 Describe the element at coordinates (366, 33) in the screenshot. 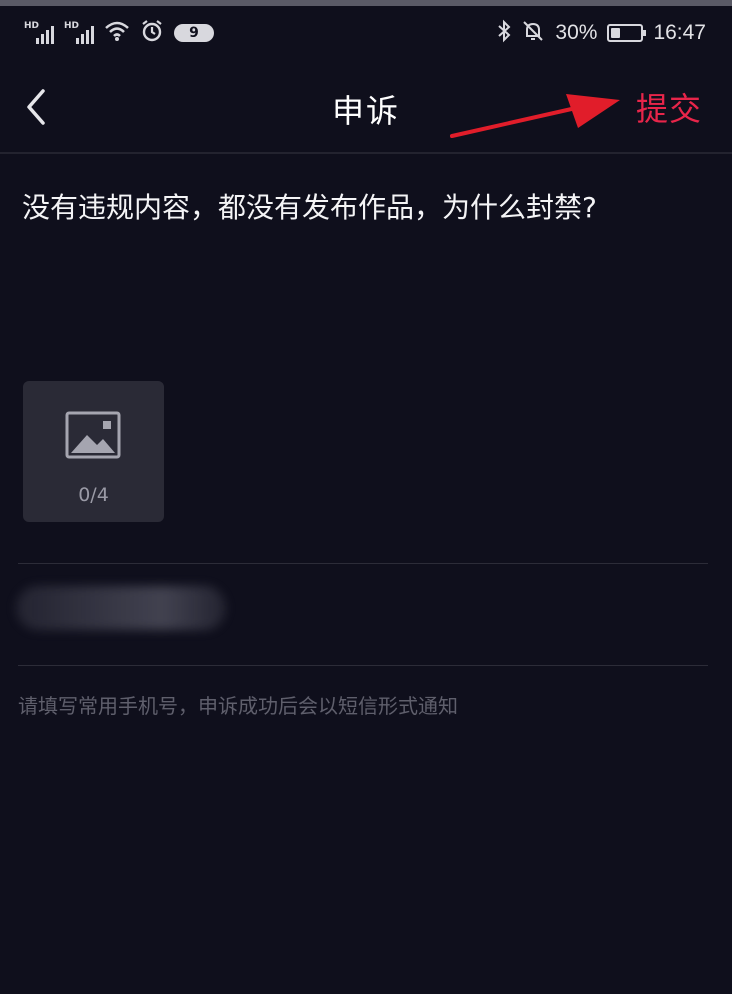

I see `status-bar: HD HD 9 30% 16:47` at that location.